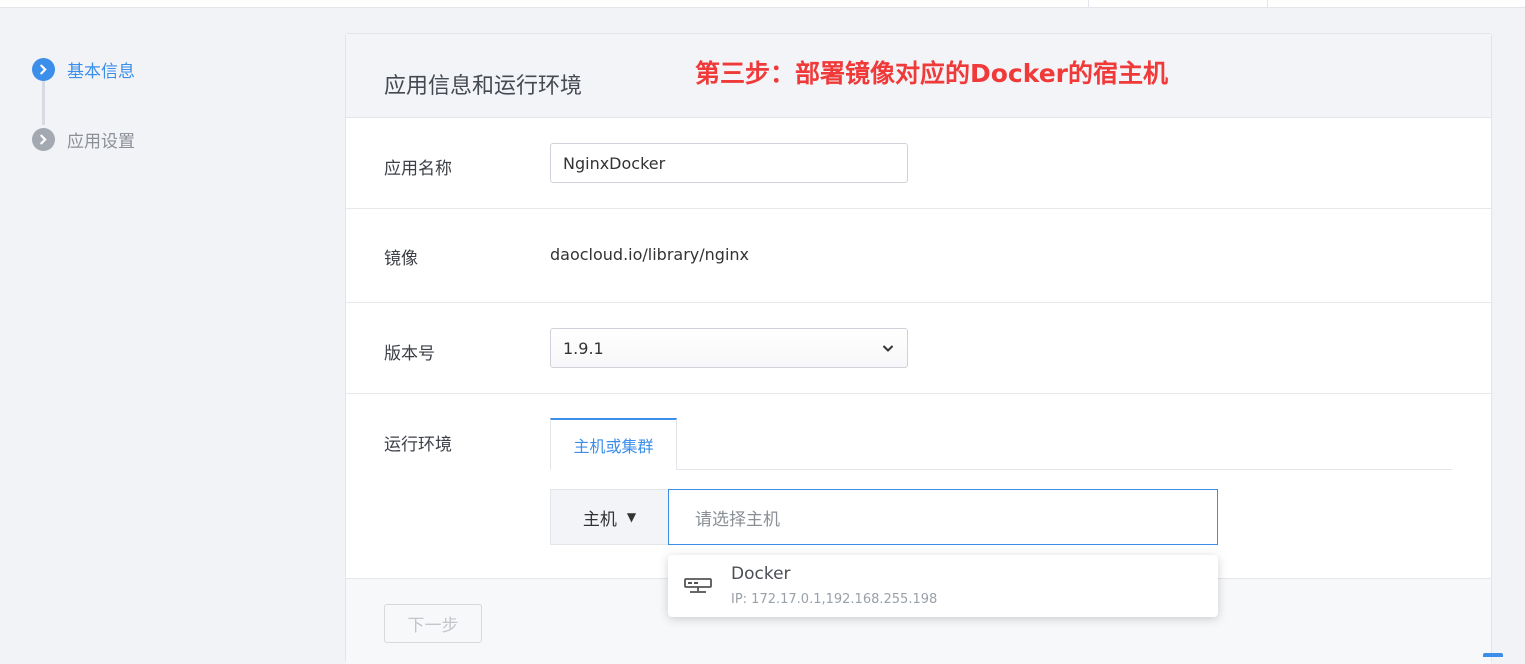  What do you see at coordinates (918, 163) in the screenshot?
I see `form-row-app-name: 应用名称 NginxDocker` at bounding box center [918, 163].